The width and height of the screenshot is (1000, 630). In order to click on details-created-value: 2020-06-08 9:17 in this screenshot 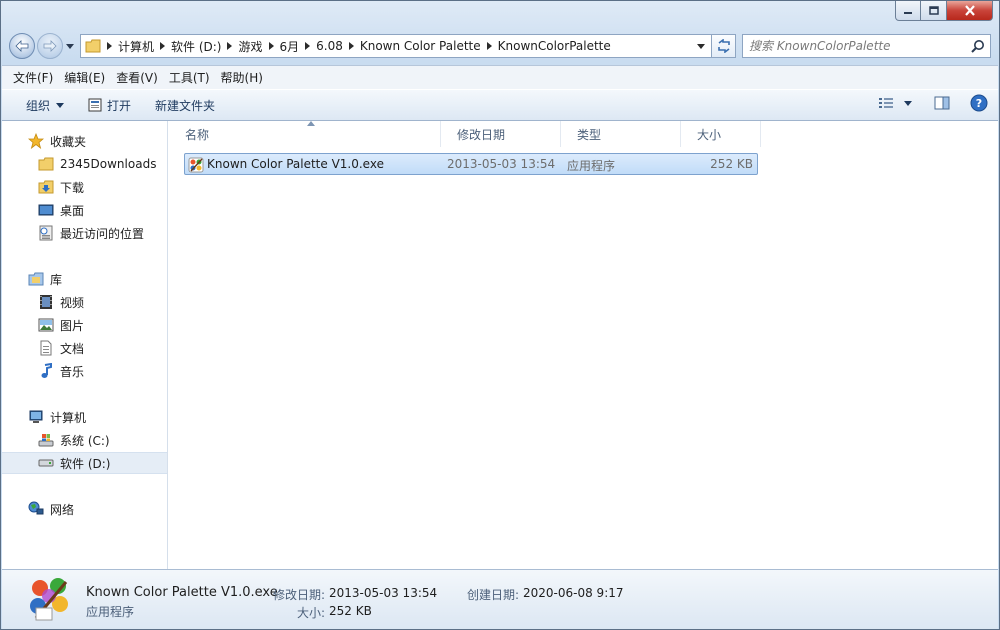, I will do `click(573, 593)`.